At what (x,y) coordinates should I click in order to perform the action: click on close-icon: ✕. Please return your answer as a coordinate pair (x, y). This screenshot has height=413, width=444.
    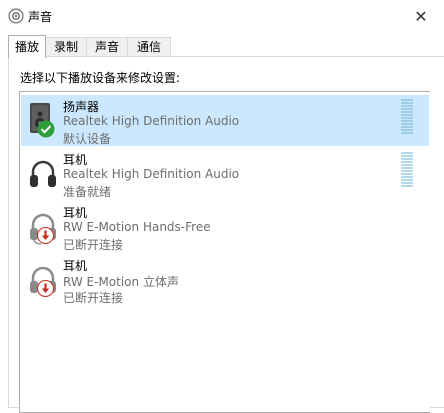
    Looking at the image, I should click on (421, 16).